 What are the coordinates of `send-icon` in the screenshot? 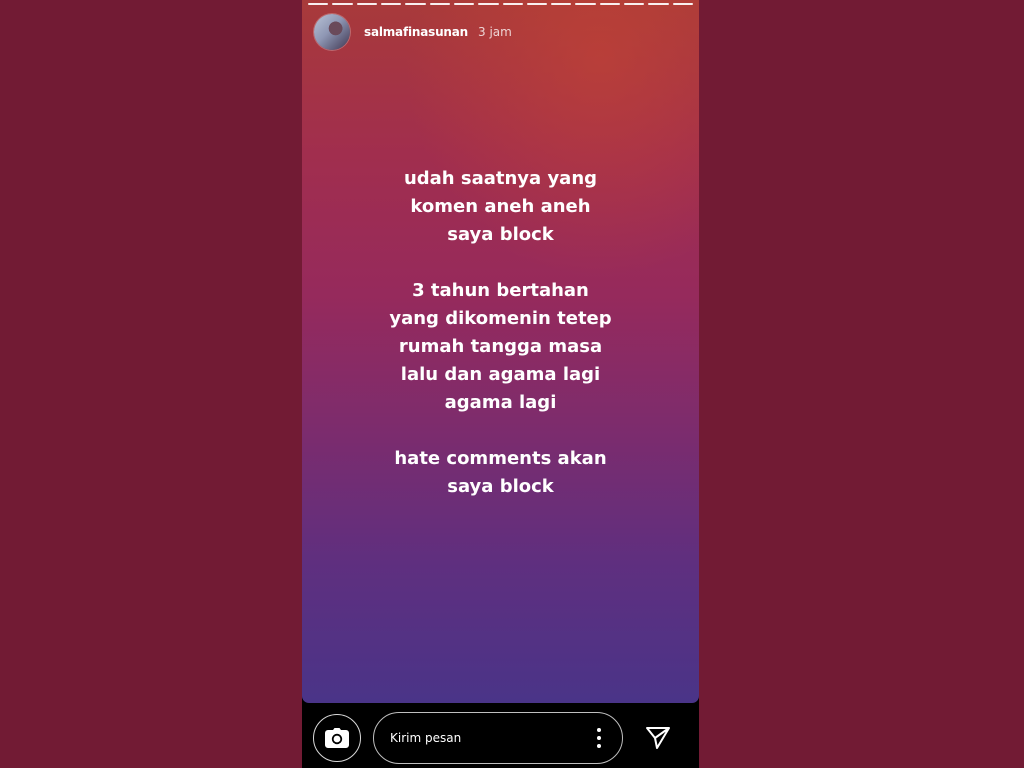 It's located at (658, 738).